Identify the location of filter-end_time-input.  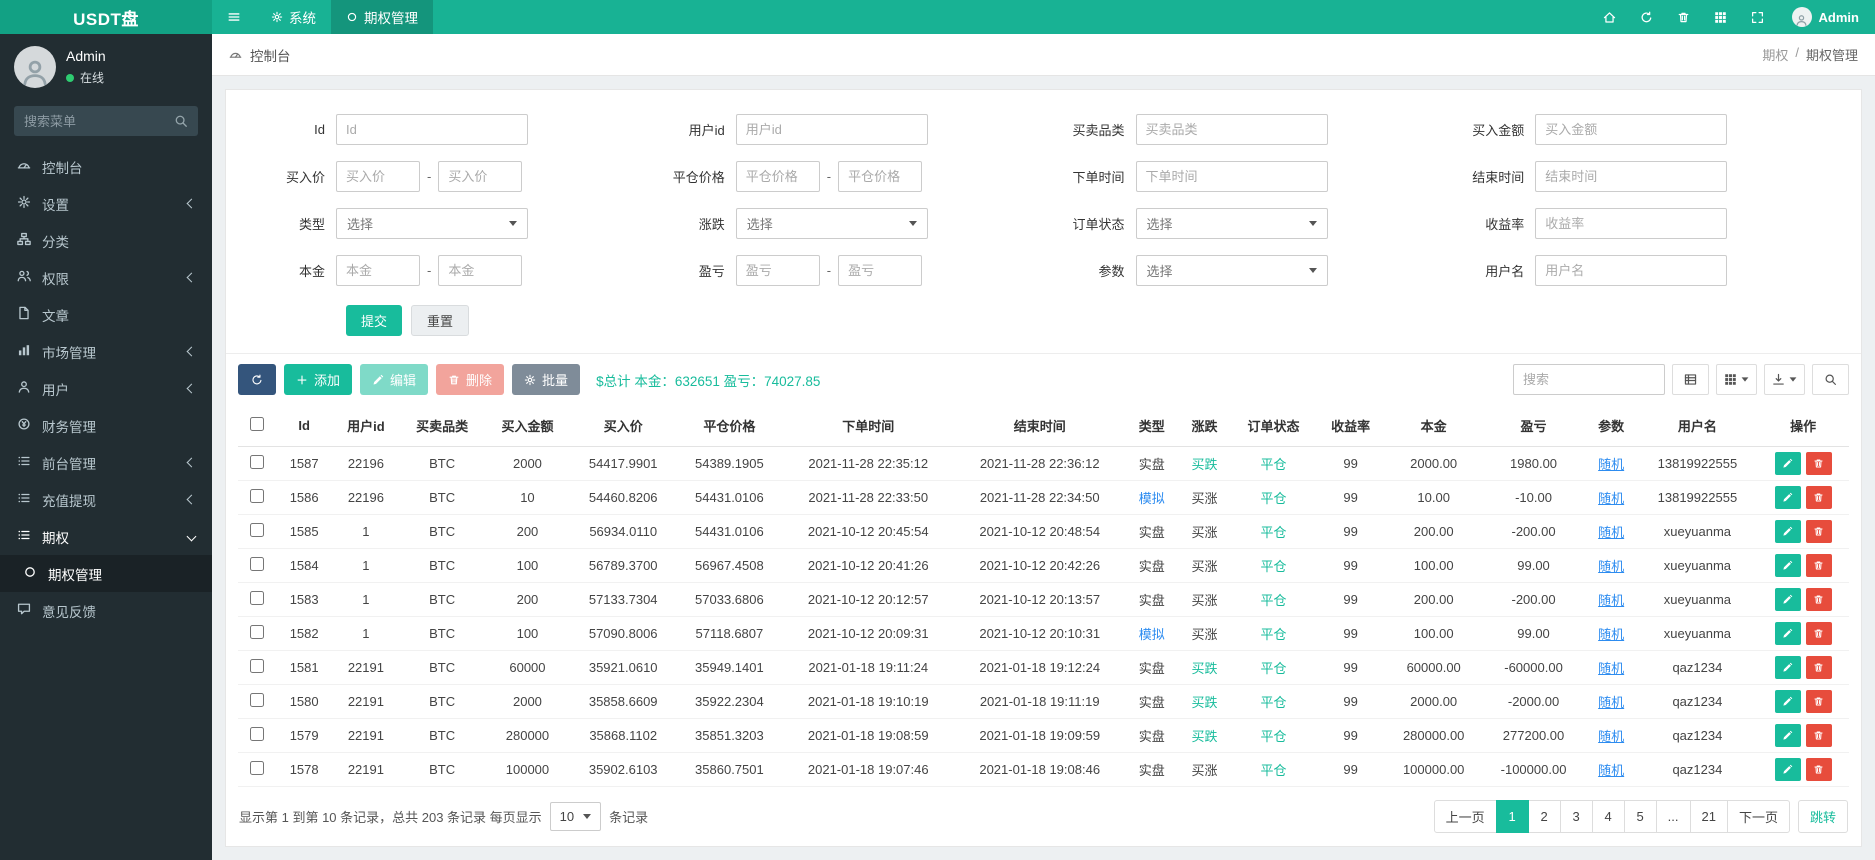
(1631, 176).